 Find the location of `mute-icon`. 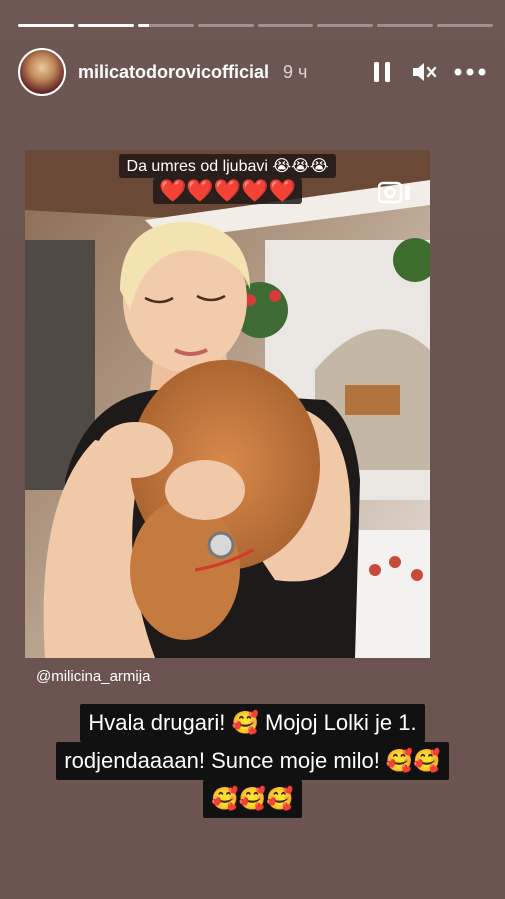

mute-icon is located at coordinates (424, 72).